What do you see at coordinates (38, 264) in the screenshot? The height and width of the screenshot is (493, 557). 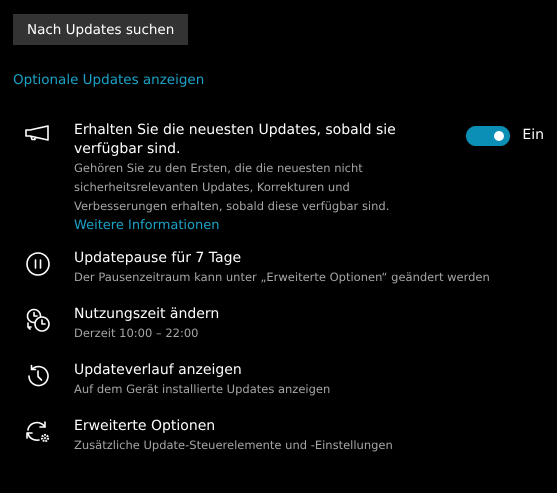 I see `pause-icon` at bounding box center [38, 264].